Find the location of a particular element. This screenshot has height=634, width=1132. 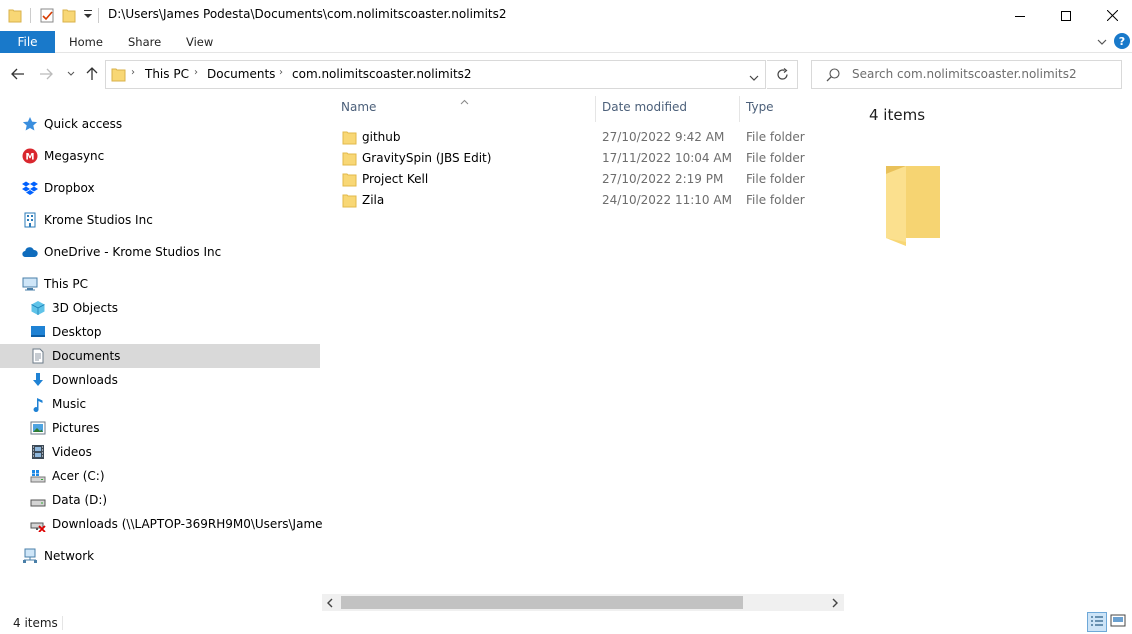

svg-text: M is located at coordinates (30, 158).